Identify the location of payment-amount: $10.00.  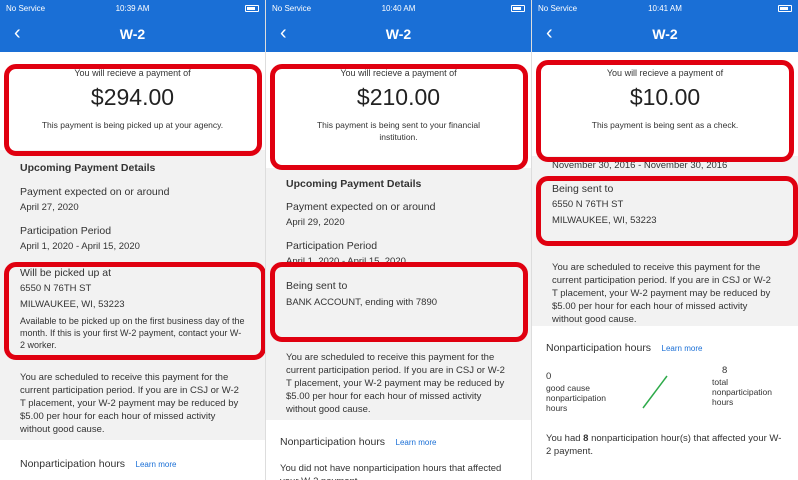
(665, 97).